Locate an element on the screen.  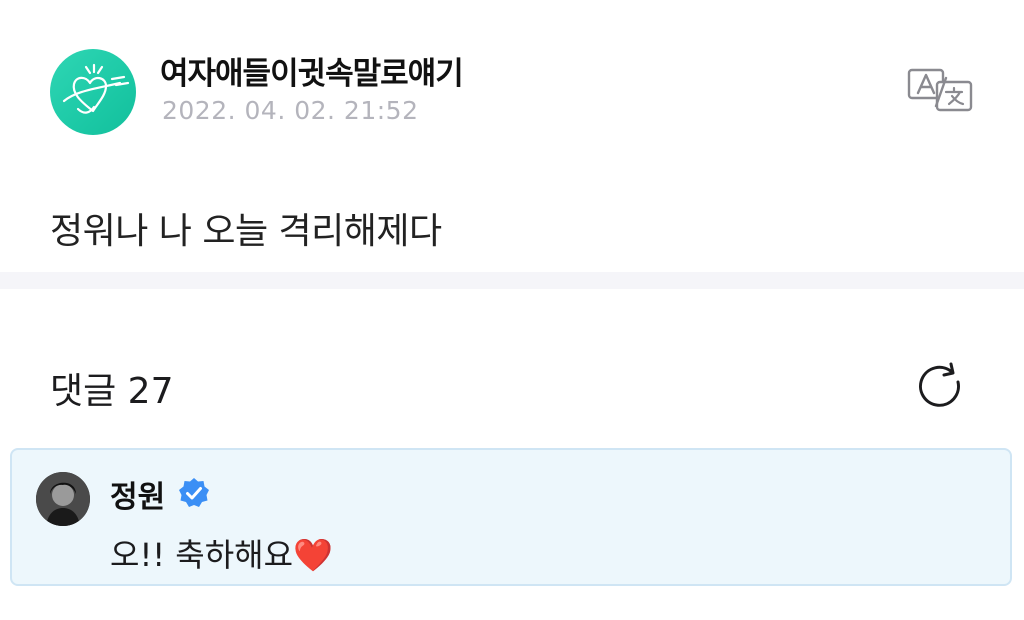
translate-icon is located at coordinates (940, 90).